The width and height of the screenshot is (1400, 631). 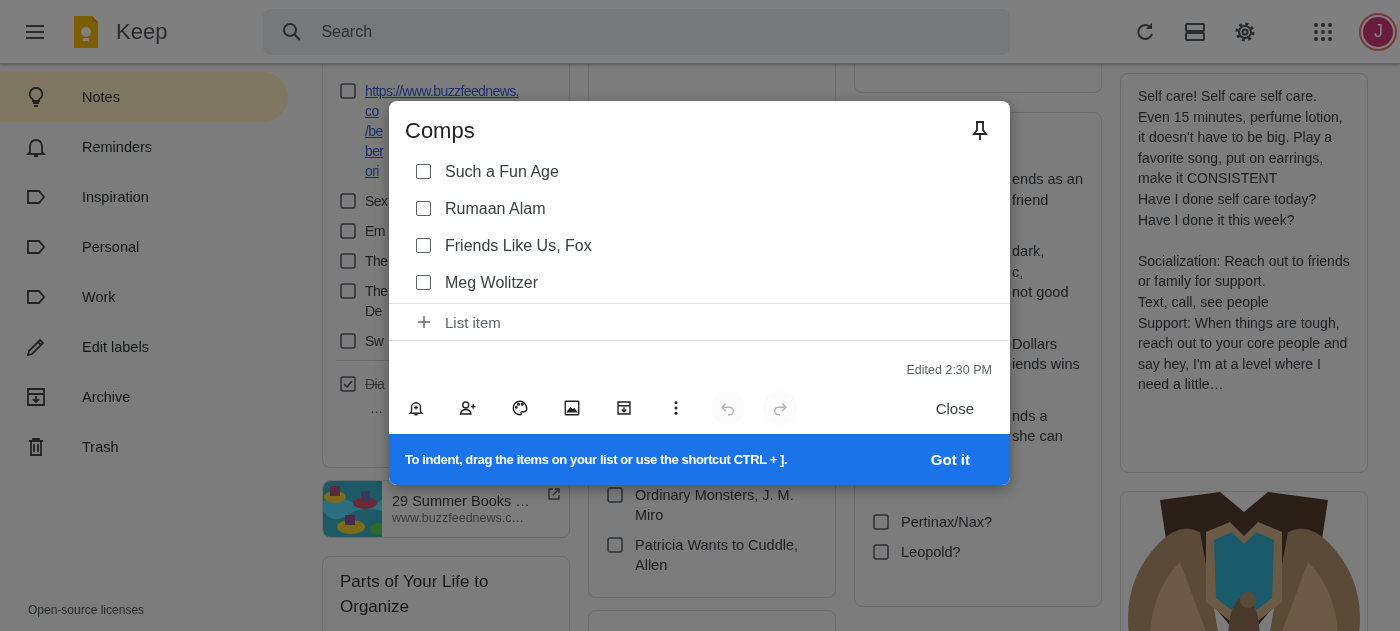 I want to click on note-item: Patricia Wants to Cuddle, Allen, so click(x=717, y=555).